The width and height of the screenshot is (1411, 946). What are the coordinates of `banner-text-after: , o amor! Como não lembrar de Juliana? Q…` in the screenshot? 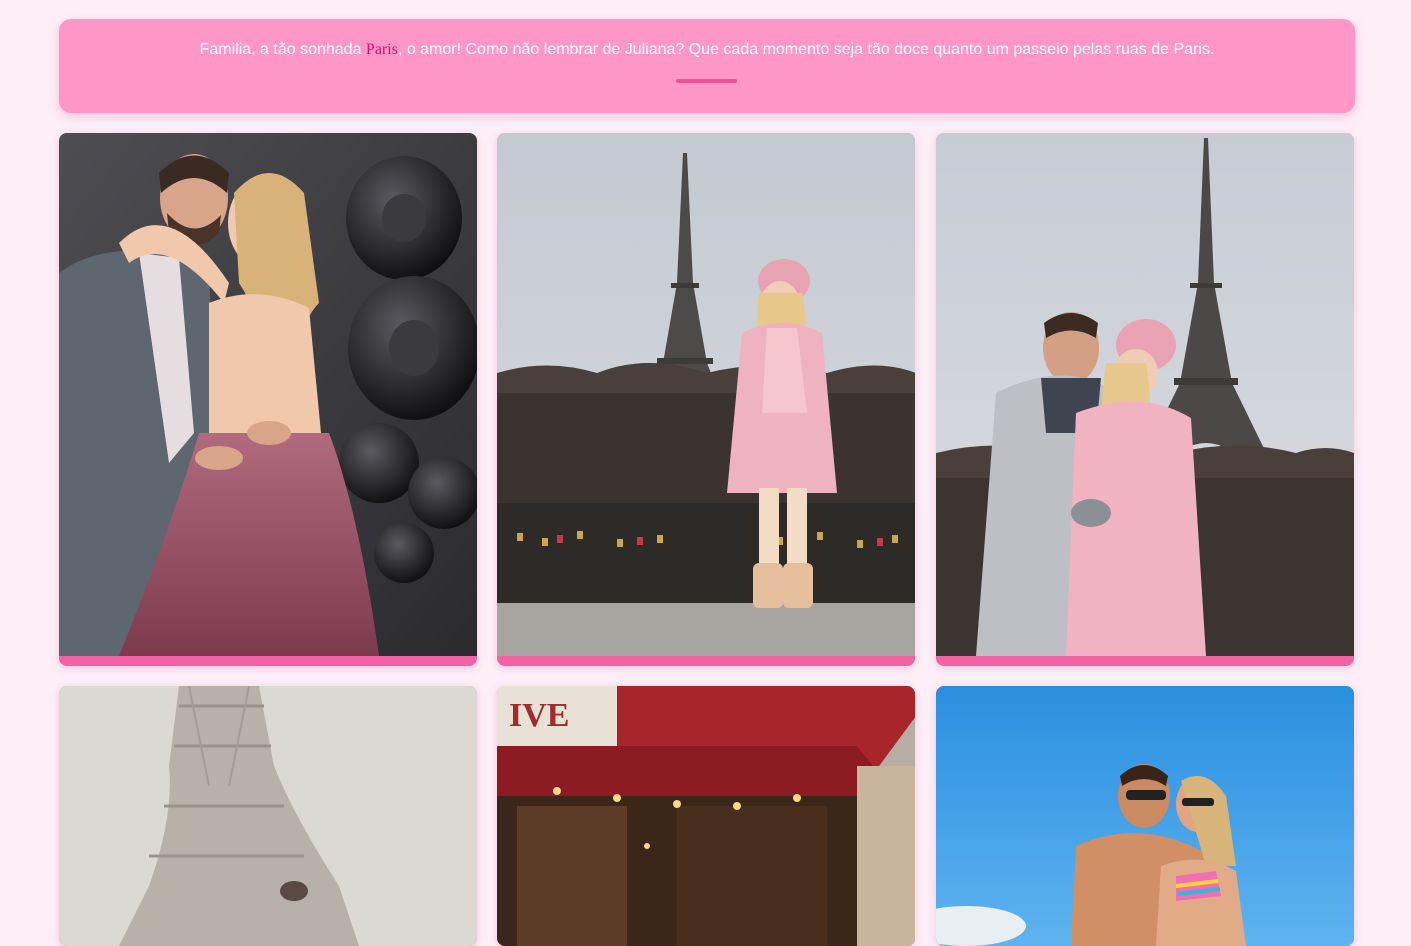 It's located at (806, 49).